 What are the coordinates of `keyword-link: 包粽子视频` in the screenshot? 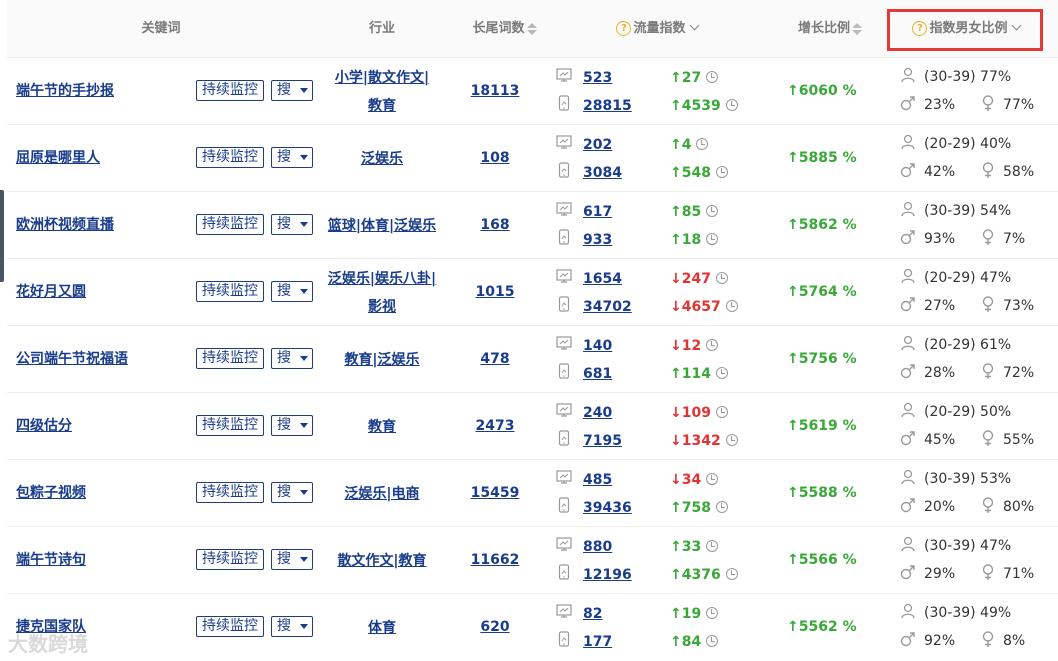 It's located at (51, 493).